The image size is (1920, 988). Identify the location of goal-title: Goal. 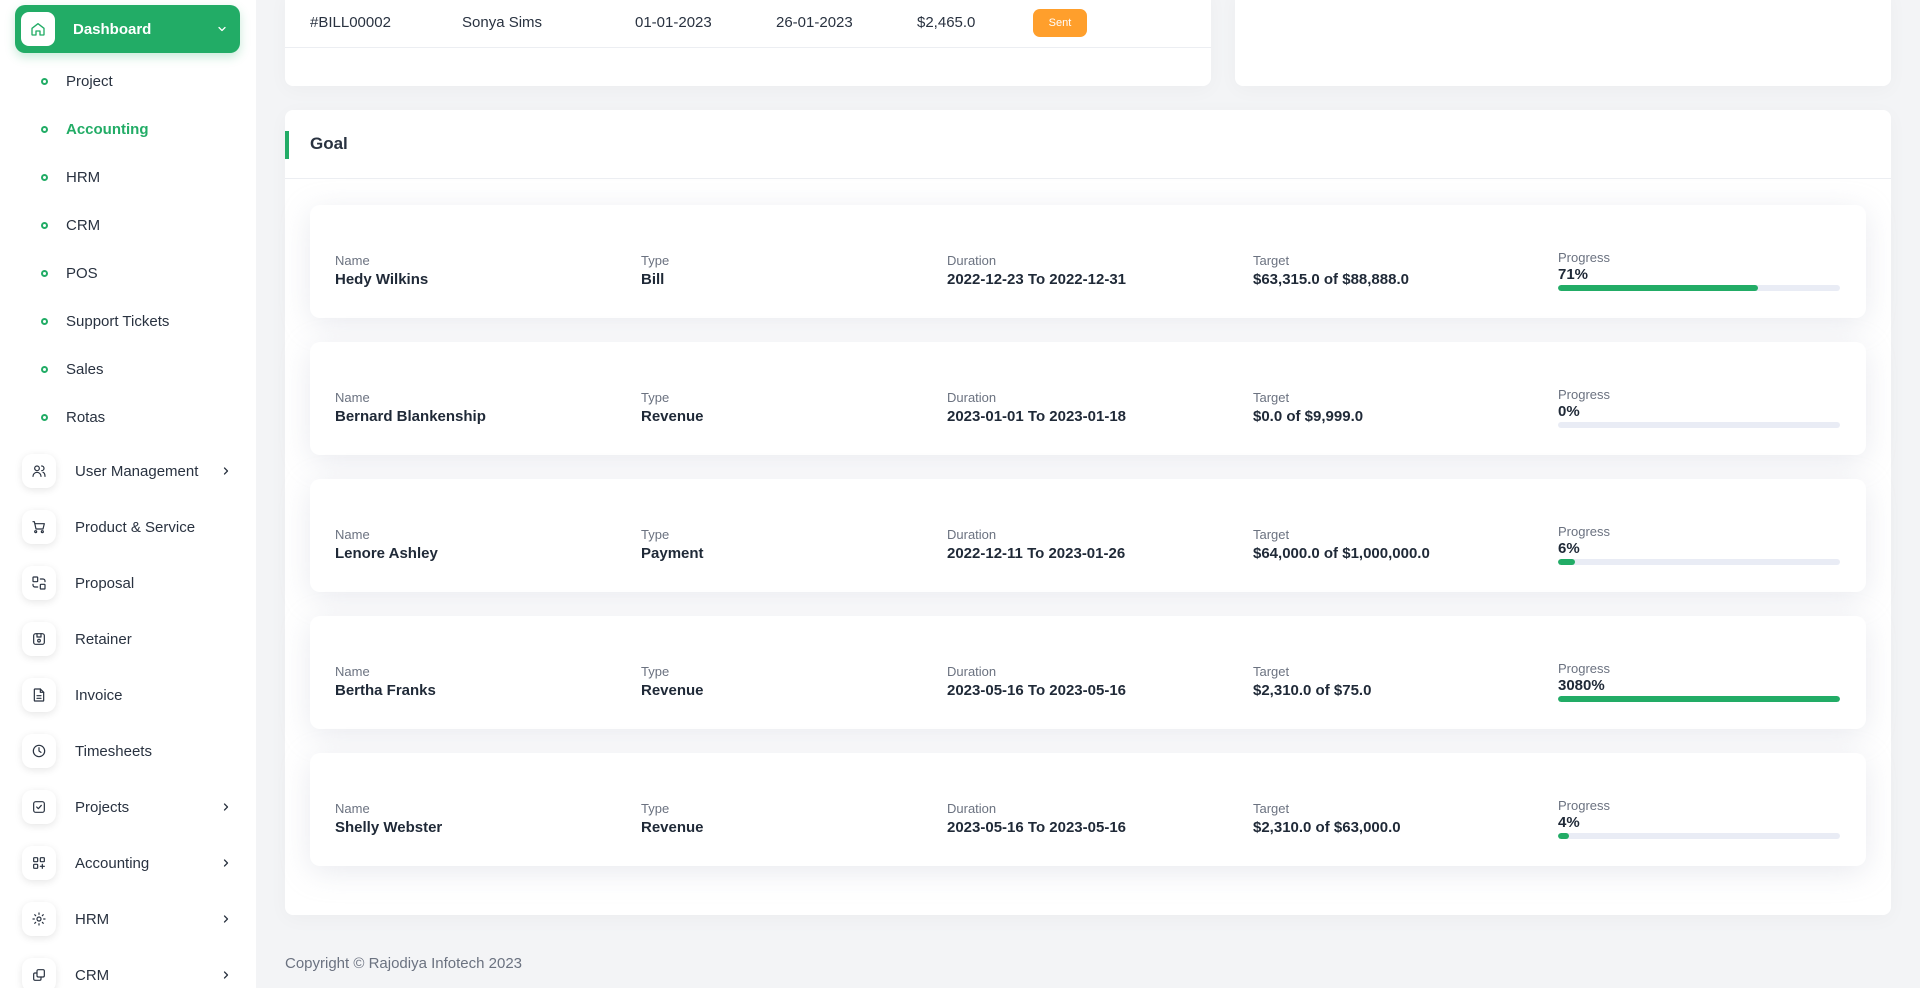
(329, 143).